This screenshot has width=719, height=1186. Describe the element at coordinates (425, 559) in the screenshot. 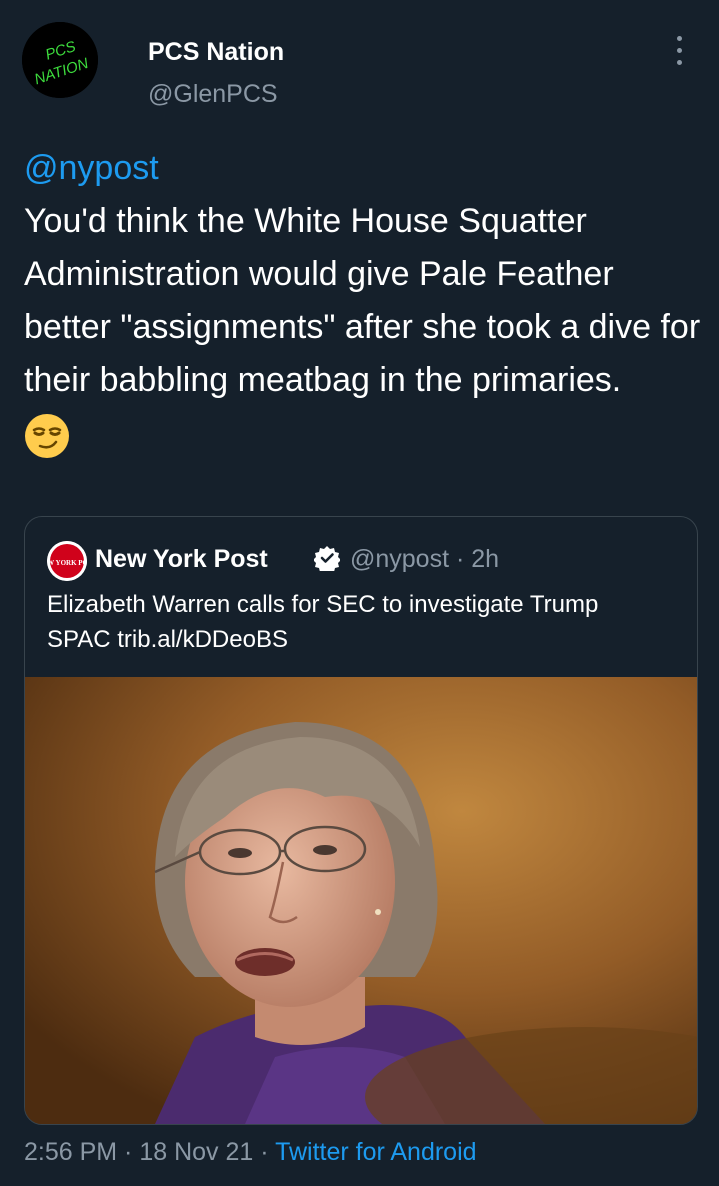

I see `quoted-handle-time: @nypost · 2h` at that location.